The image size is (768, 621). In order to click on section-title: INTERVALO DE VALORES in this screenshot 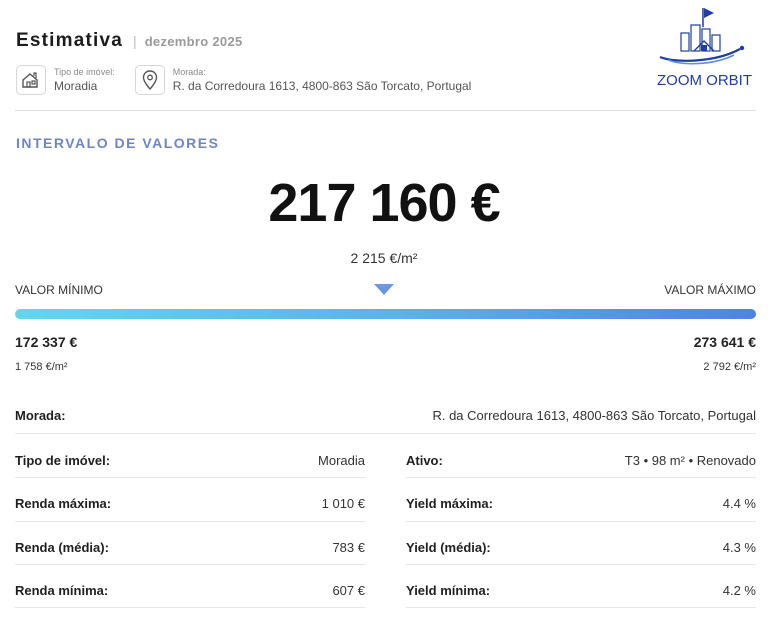, I will do `click(118, 143)`.